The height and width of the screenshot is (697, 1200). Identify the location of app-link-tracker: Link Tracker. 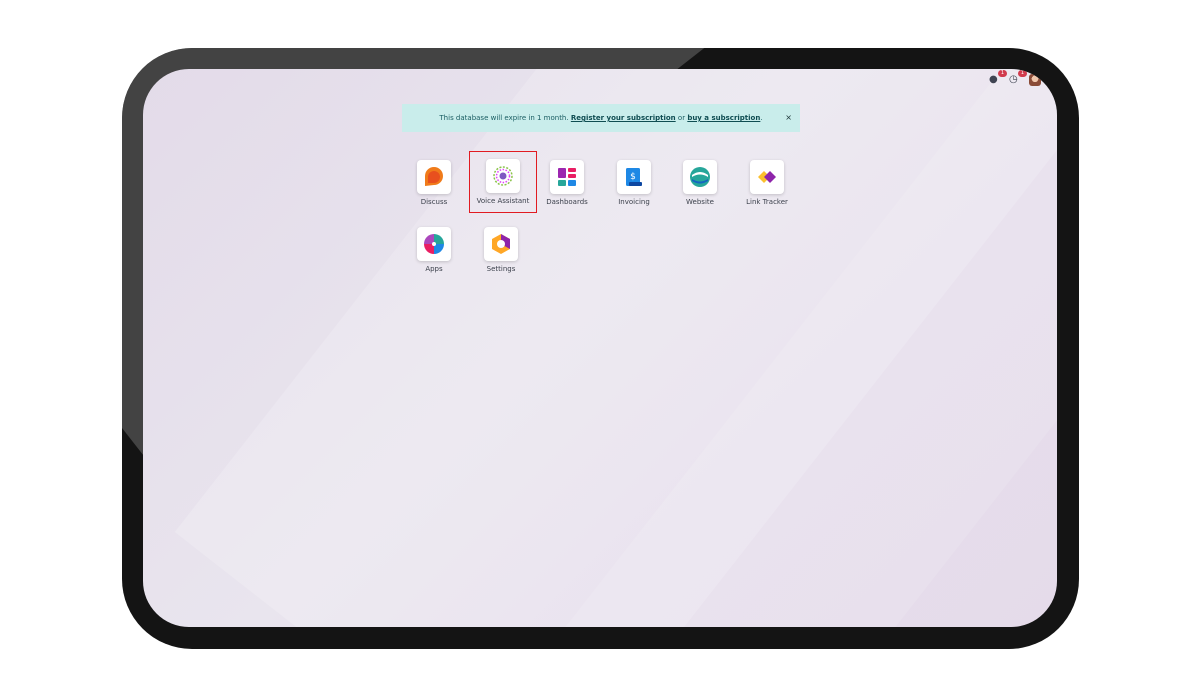
(767, 183).